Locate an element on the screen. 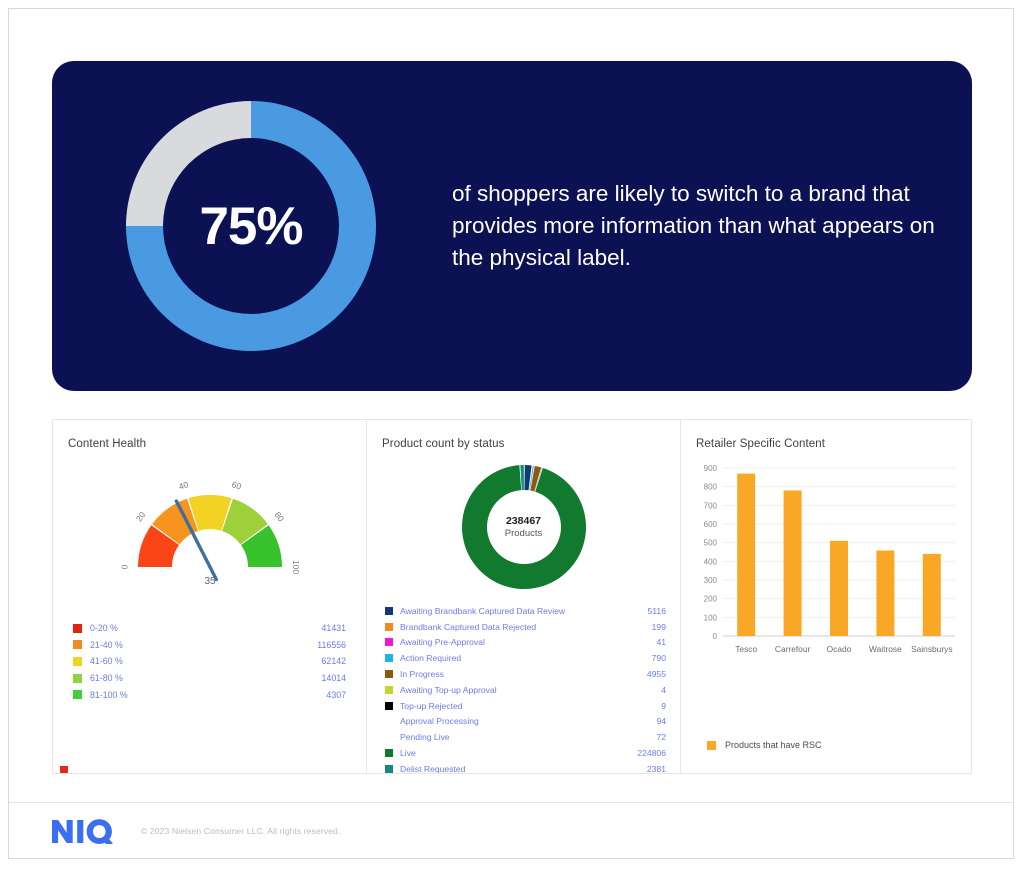 Image resolution: width=1024 pixels, height=869 pixels. legend-value: 199 is located at coordinates (658, 626).